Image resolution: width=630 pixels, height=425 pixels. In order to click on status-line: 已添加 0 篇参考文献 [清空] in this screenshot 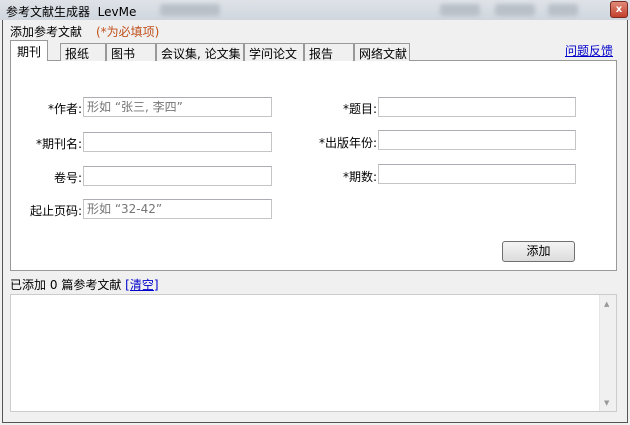, I will do `click(84, 284)`.